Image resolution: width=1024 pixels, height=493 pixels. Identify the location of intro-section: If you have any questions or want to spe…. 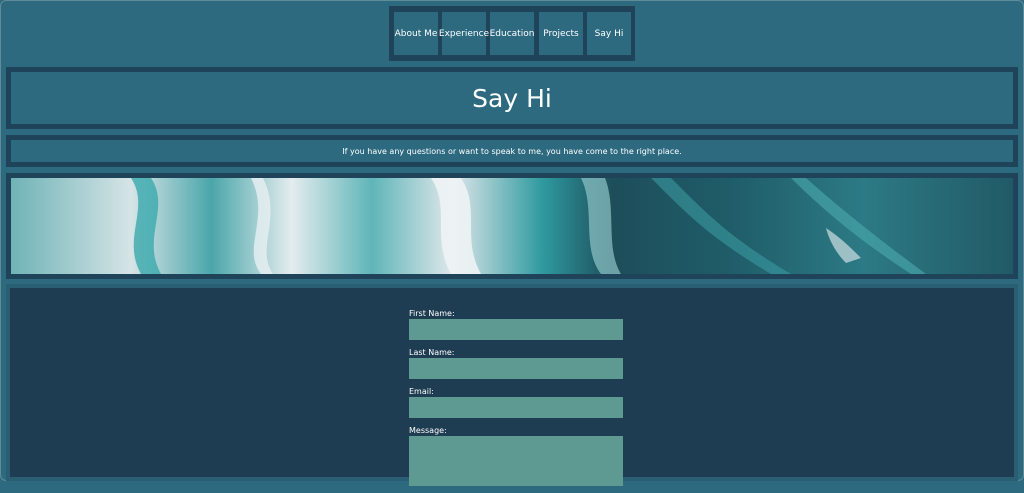
(512, 151).